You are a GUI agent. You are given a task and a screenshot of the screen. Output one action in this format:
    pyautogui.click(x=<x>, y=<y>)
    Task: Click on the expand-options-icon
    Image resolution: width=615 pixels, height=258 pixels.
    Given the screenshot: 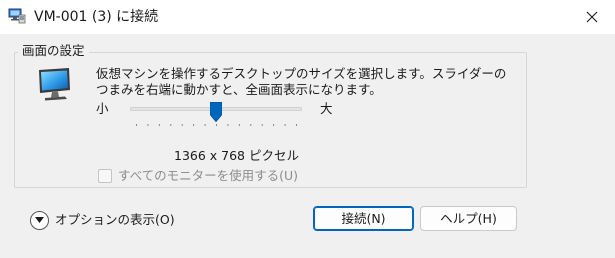 What is the action you would take?
    pyautogui.click(x=39, y=220)
    